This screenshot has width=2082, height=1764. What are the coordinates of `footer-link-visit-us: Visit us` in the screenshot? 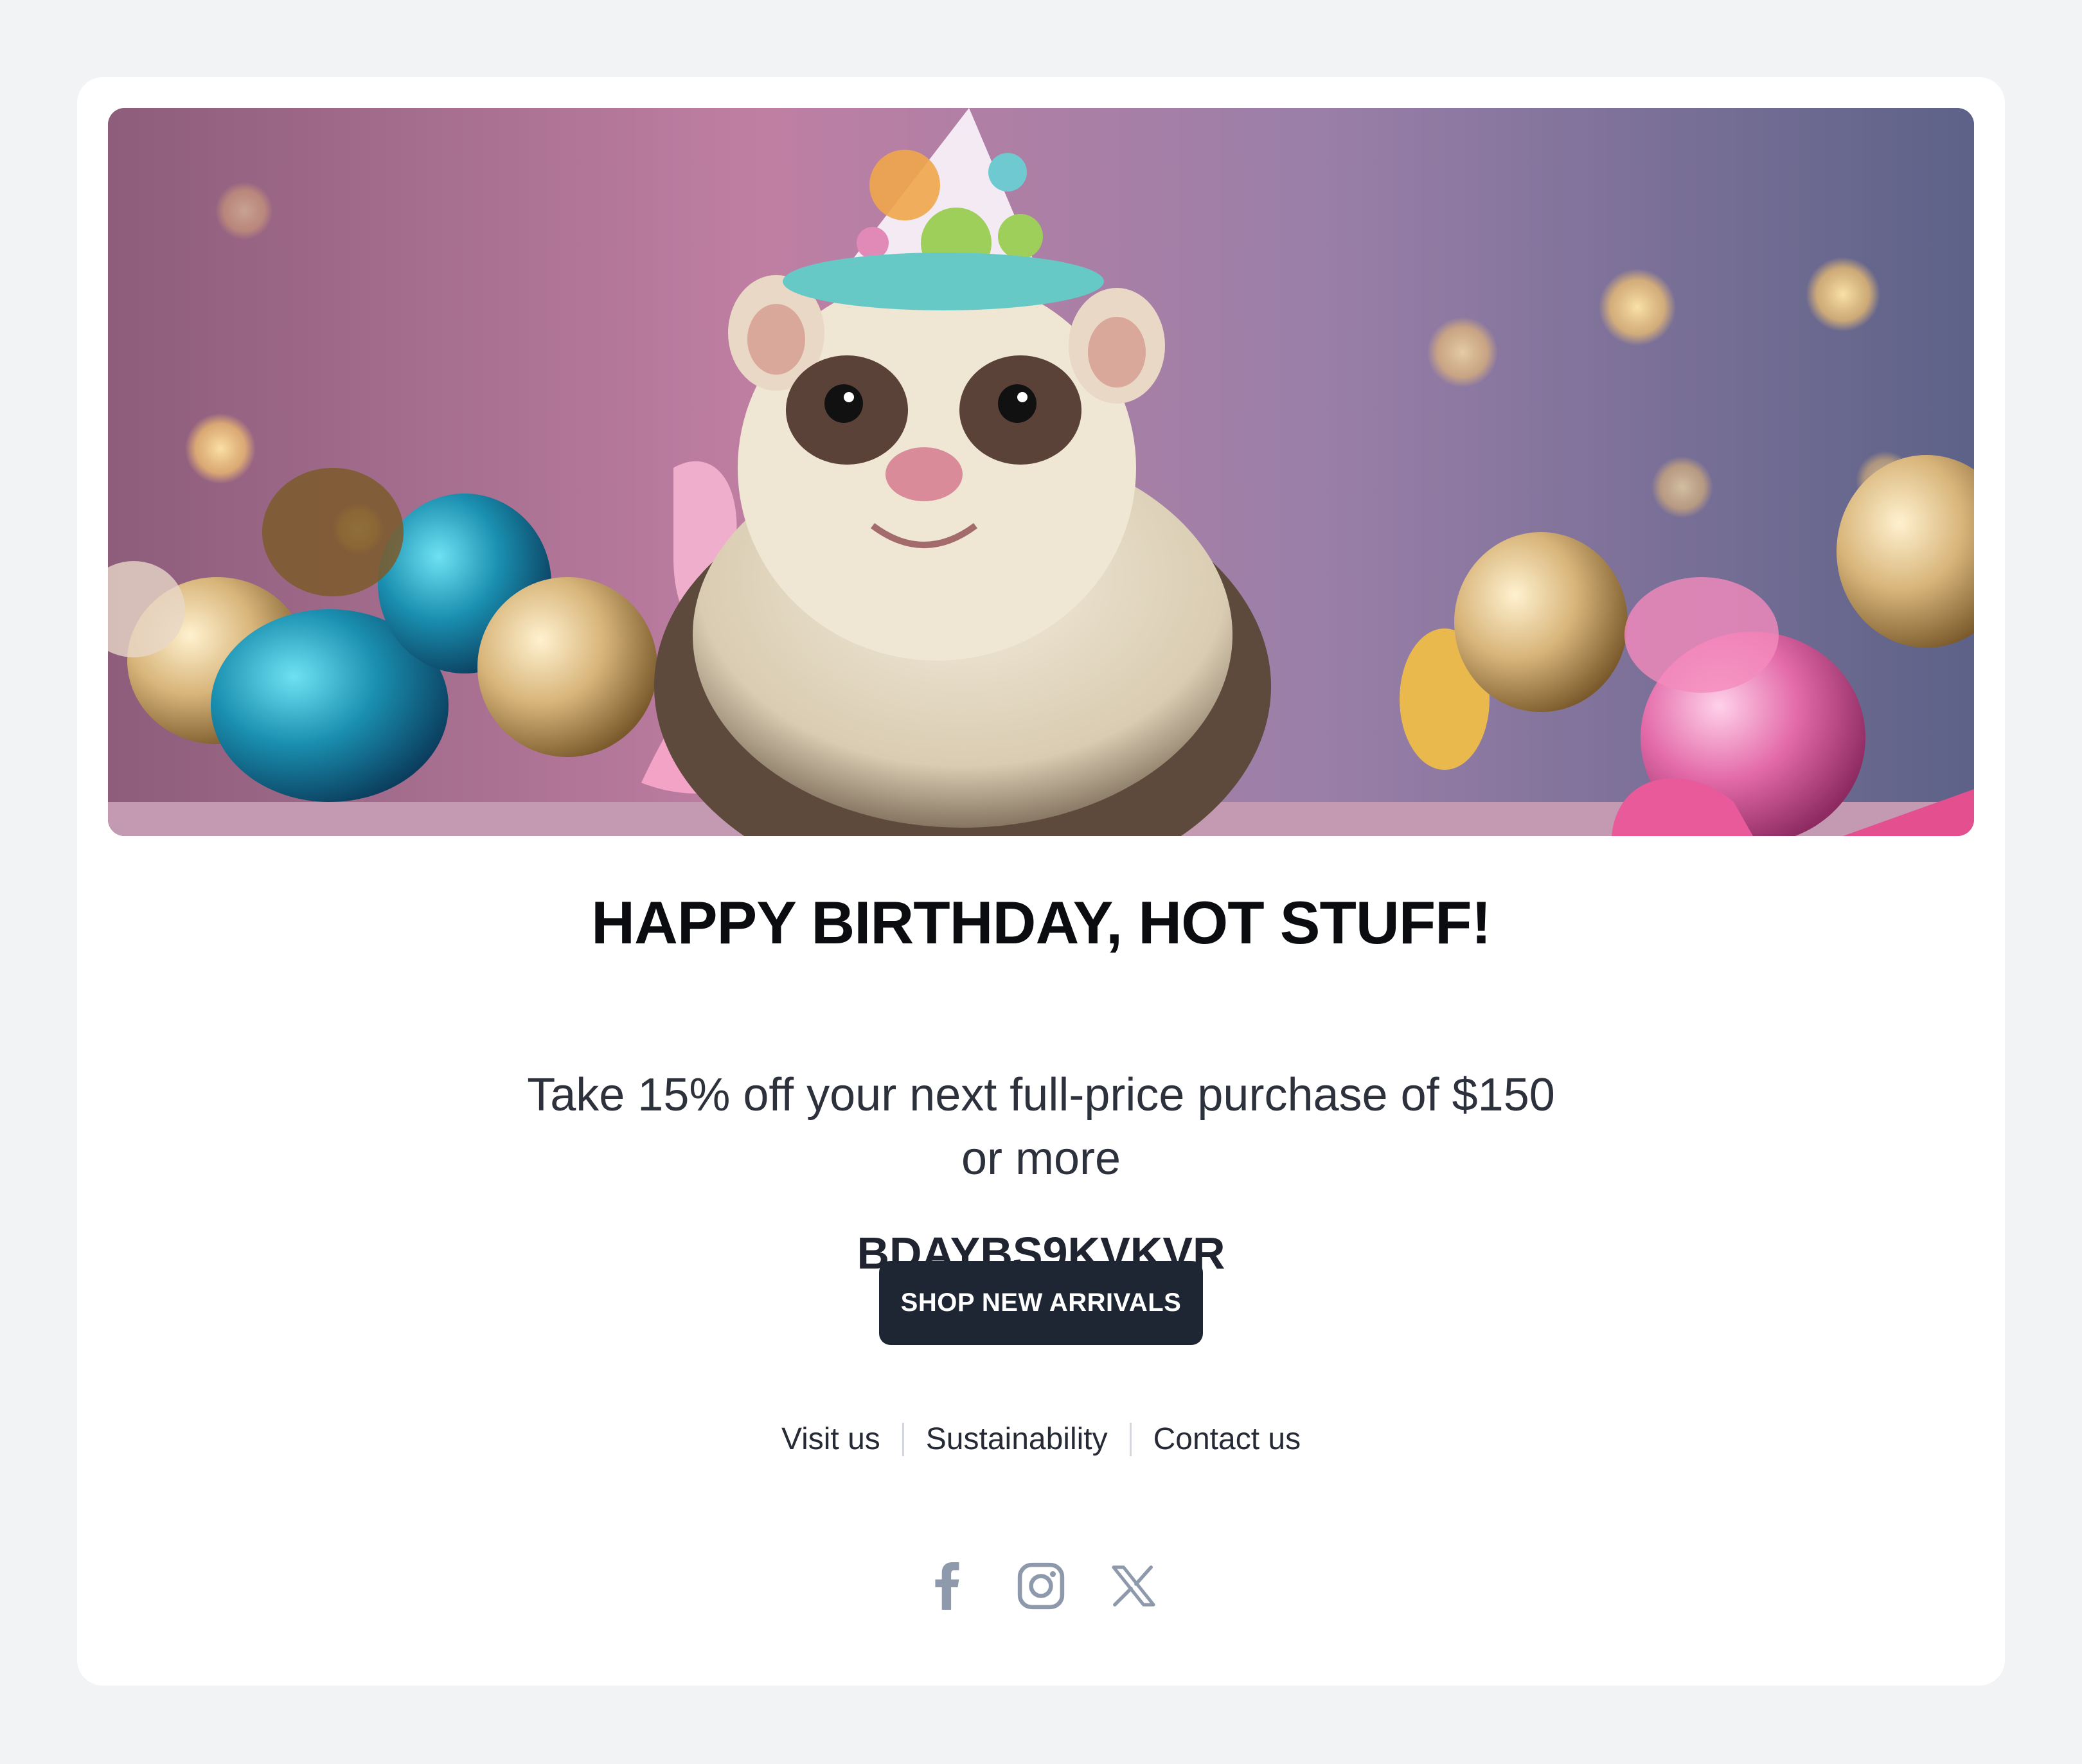 It's located at (831, 1439).